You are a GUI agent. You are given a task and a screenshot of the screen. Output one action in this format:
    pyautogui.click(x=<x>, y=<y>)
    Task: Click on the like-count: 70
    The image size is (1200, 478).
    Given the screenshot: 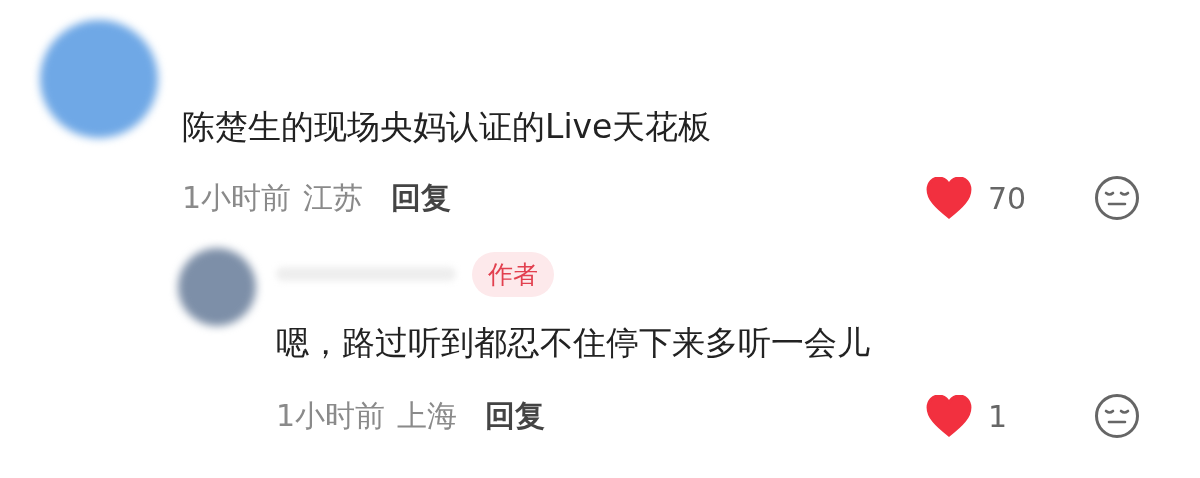 What is the action you would take?
    pyautogui.click(x=1008, y=198)
    